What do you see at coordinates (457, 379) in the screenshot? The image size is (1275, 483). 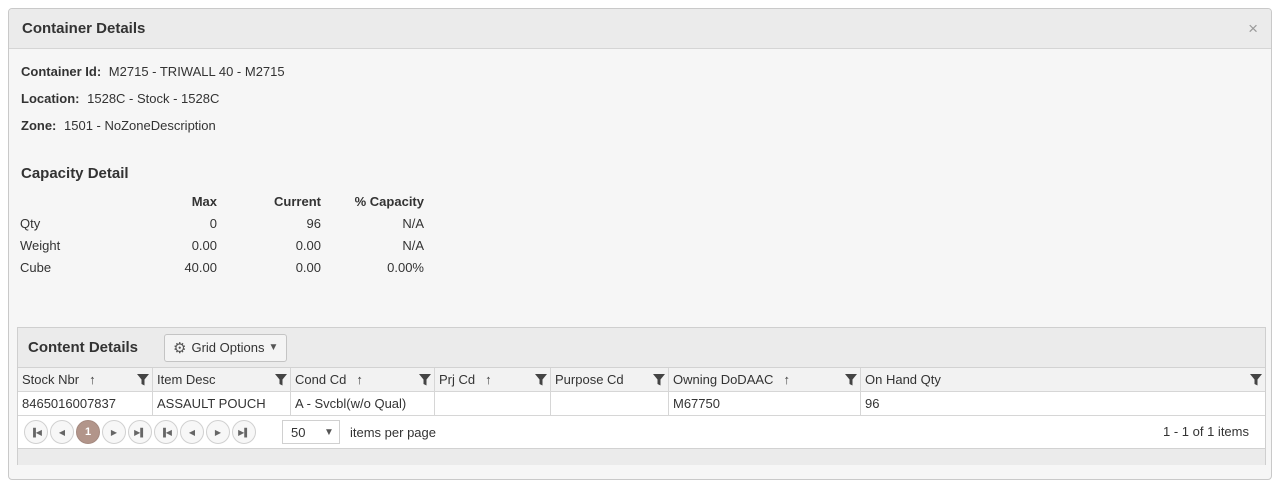 I see `column-header-label: Prj Cd` at bounding box center [457, 379].